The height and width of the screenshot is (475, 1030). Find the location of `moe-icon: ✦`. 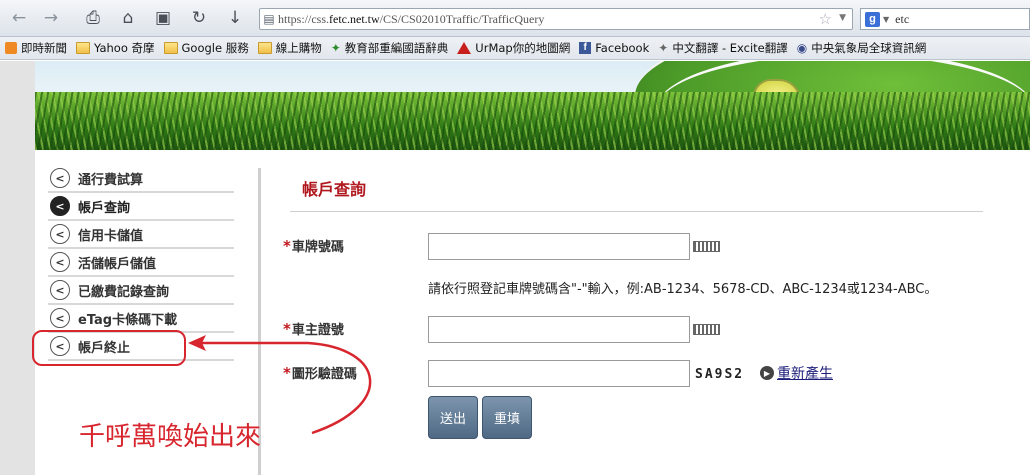

moe-icon: ✦ is located at coordinates (335, 48).